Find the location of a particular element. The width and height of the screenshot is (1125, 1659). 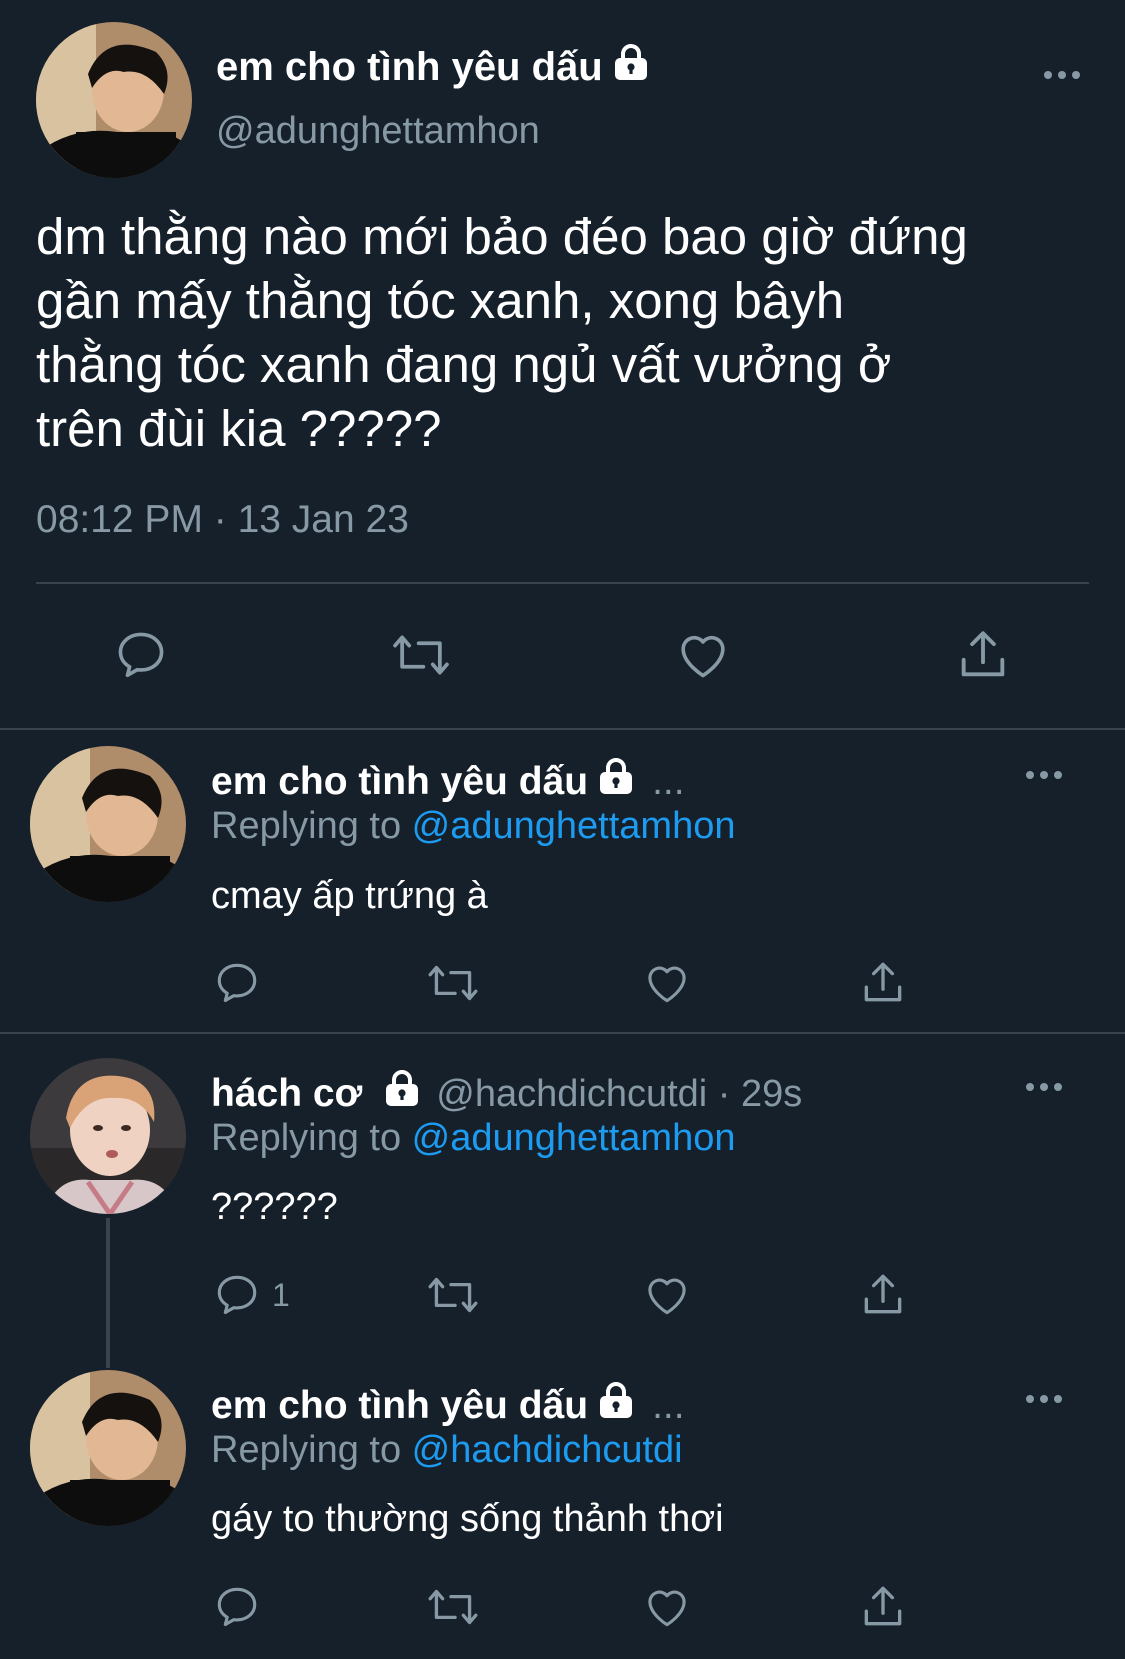

replying-to: Replying to @hachdichcutdi is located at coordinates (447, 1450).